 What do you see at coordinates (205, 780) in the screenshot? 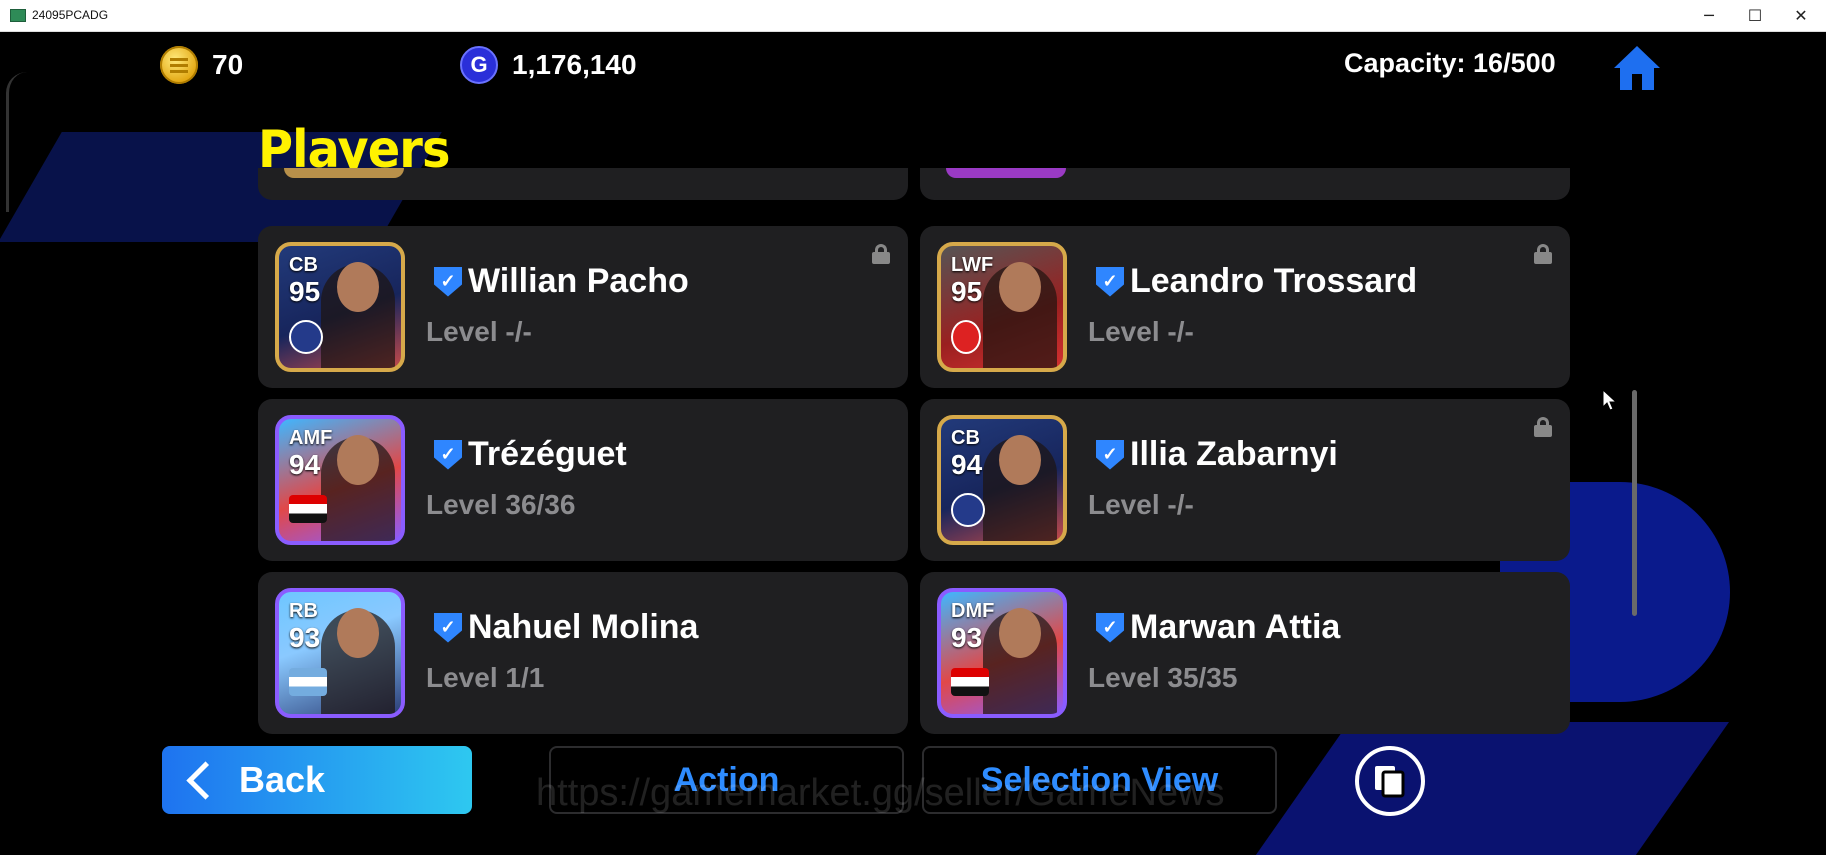
I see `chevron-left-icon` at bounding box center [205, 780].